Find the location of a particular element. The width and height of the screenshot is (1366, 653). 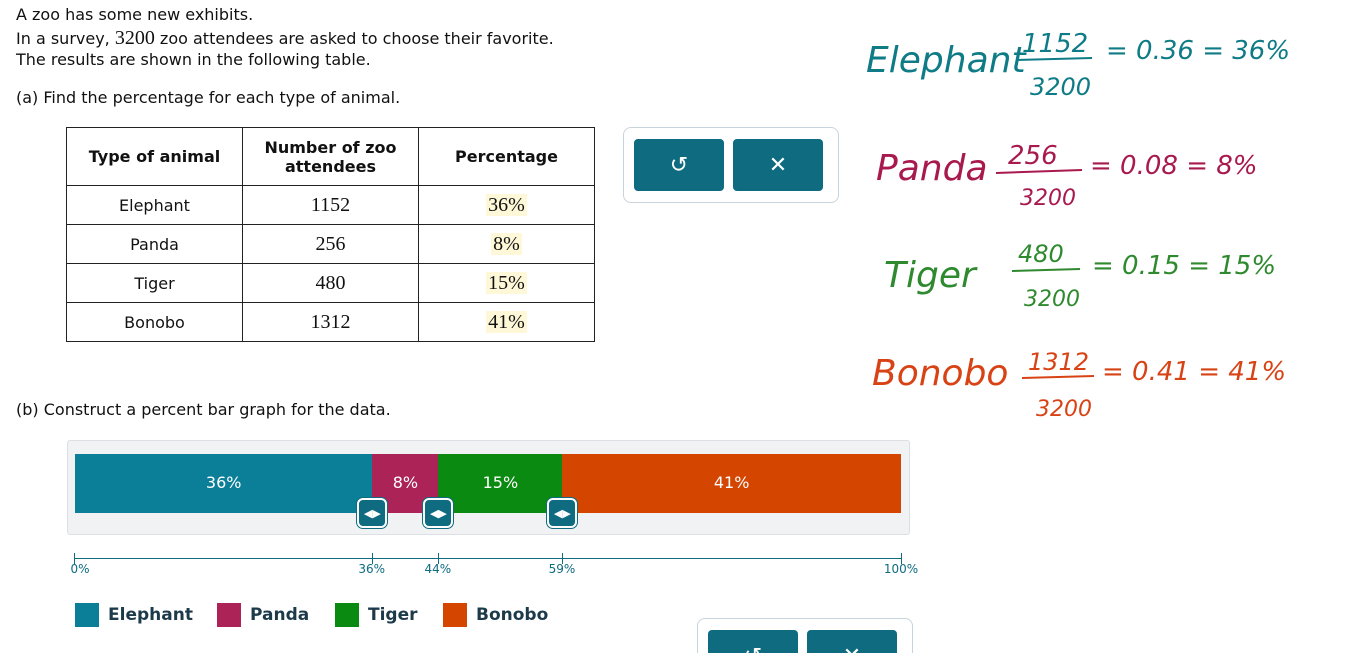

legend-item-panda: Panda is located at coordinates (263, 615).